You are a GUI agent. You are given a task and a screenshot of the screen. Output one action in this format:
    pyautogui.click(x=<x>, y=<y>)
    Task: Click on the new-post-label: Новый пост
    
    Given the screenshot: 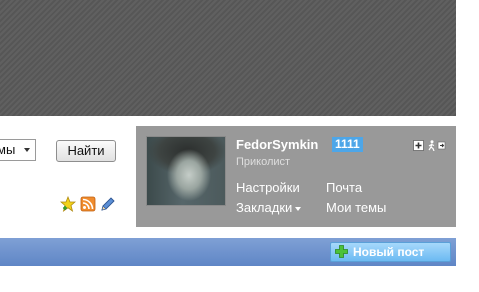 What is the action you would take?
    pyautogui.click(x=389, y=252)
    